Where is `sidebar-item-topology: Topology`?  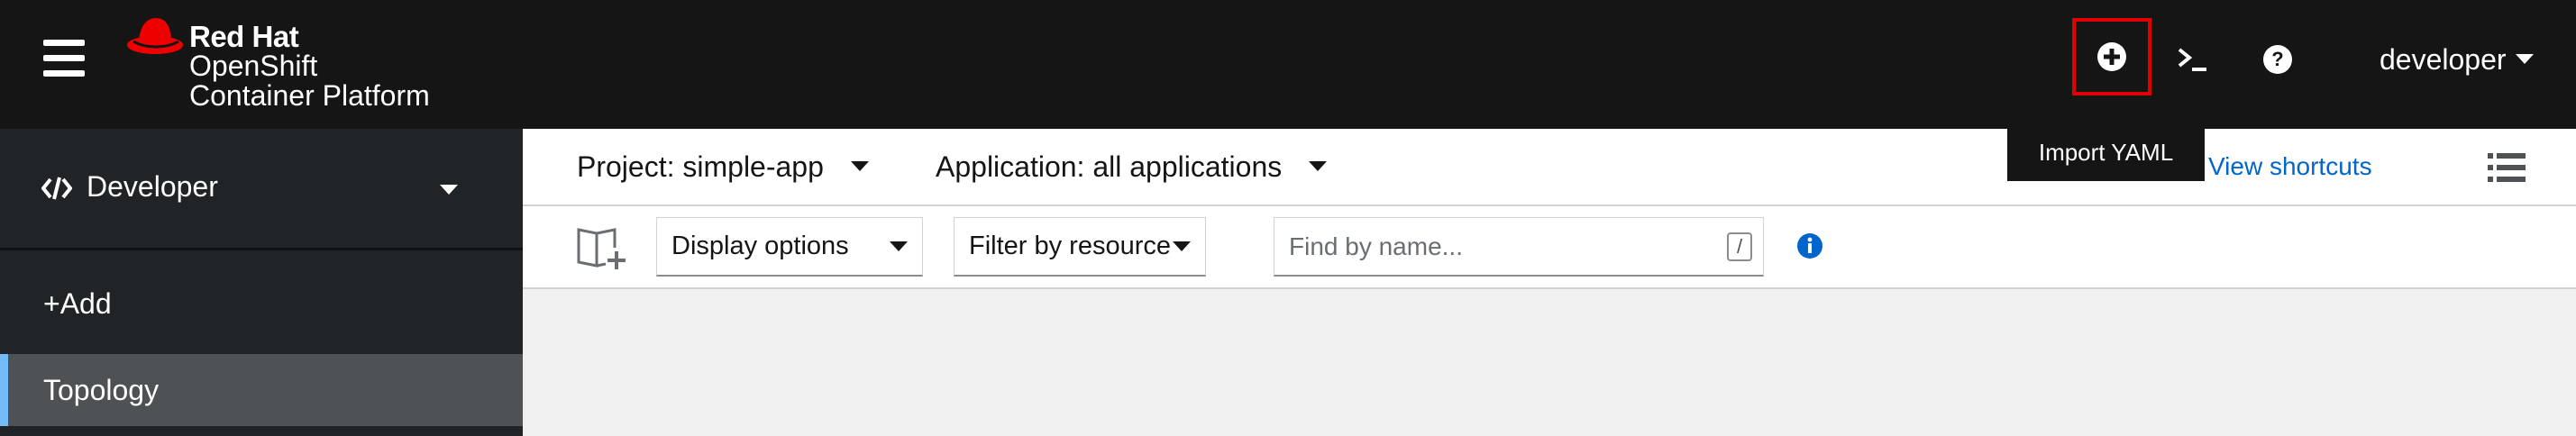 sidebar-item-topology: Topology is located at coordinates (261, 390).